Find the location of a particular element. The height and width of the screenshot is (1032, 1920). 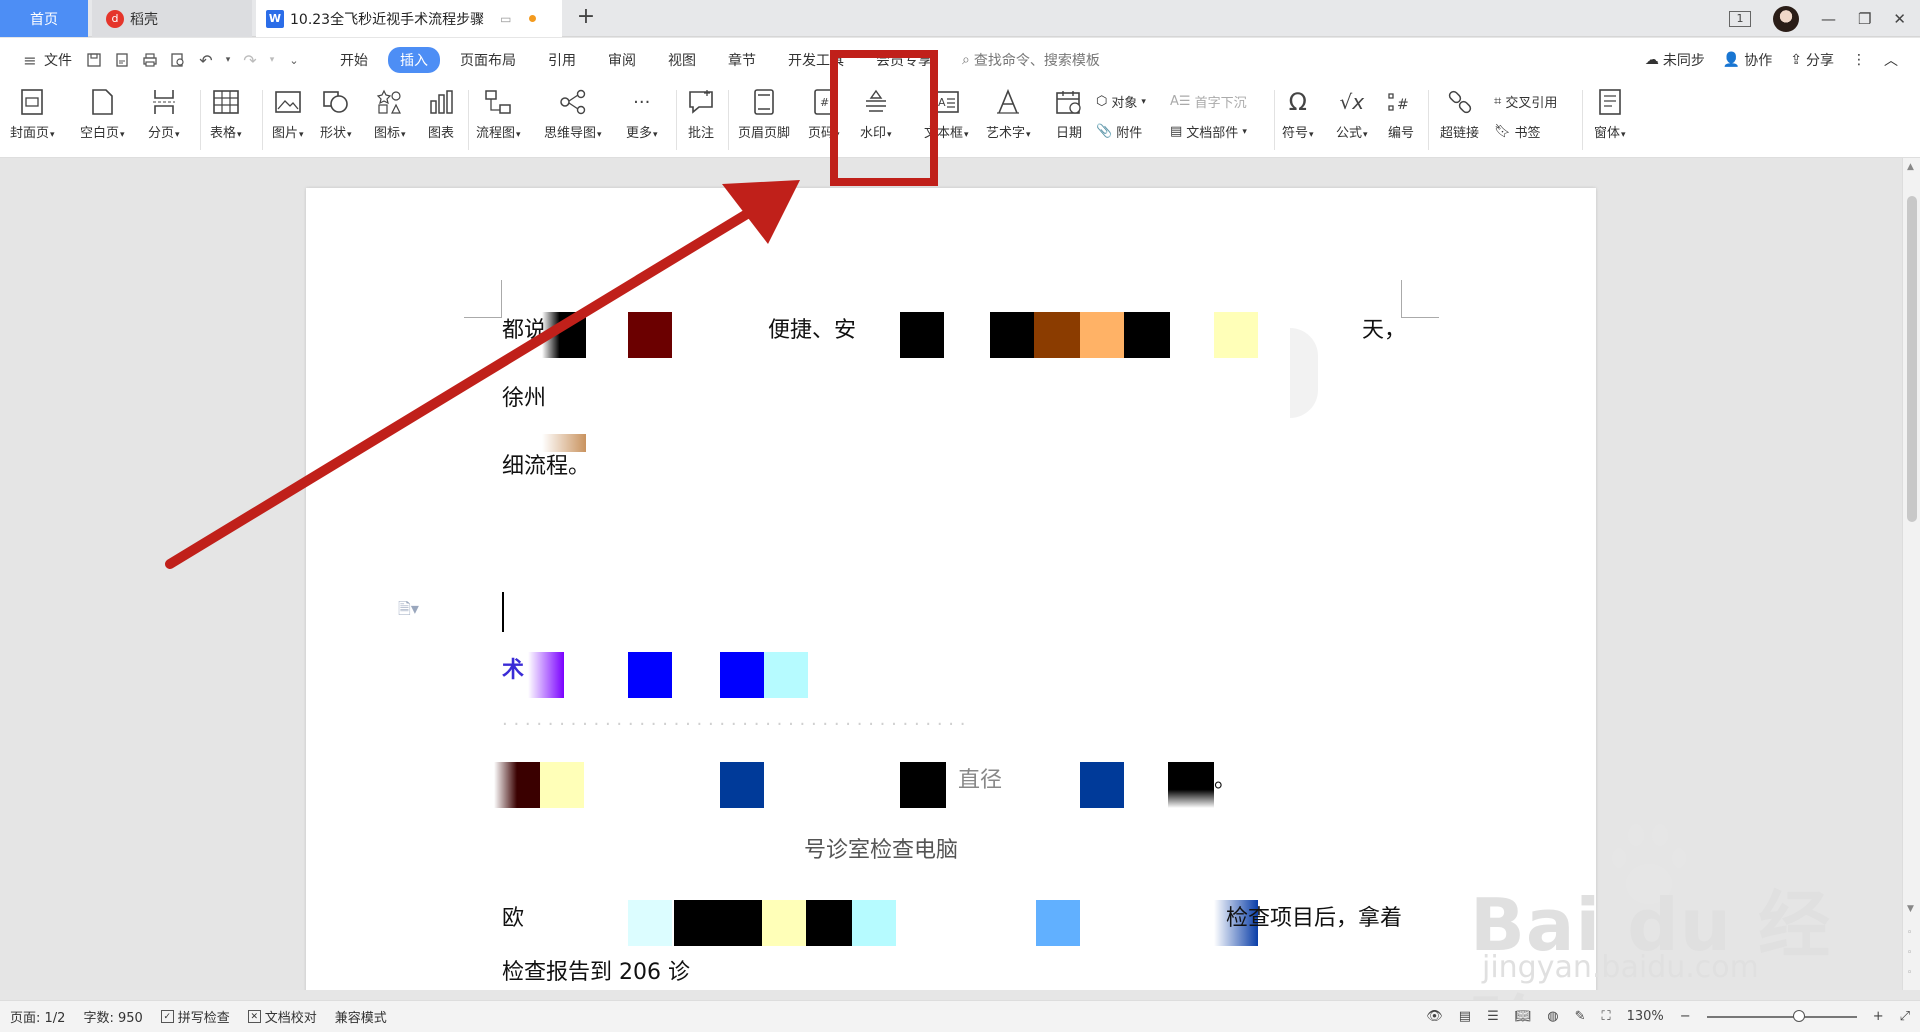

cover-page-button: 封面页▾ is located at coordinates (32, 113).